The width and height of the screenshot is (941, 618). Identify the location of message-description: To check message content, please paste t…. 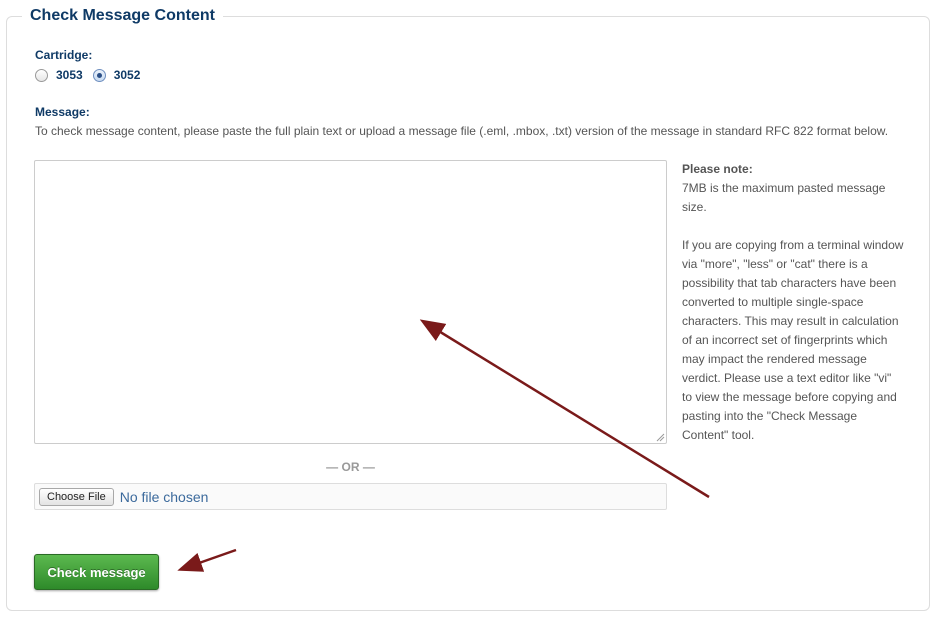
(462, 131).